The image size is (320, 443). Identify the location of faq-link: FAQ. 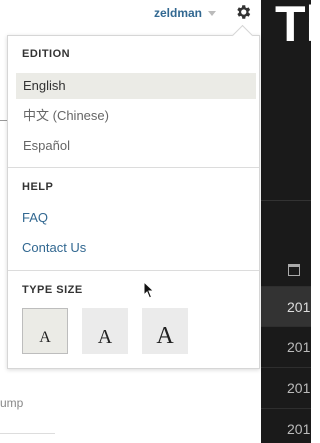
(35, 217).